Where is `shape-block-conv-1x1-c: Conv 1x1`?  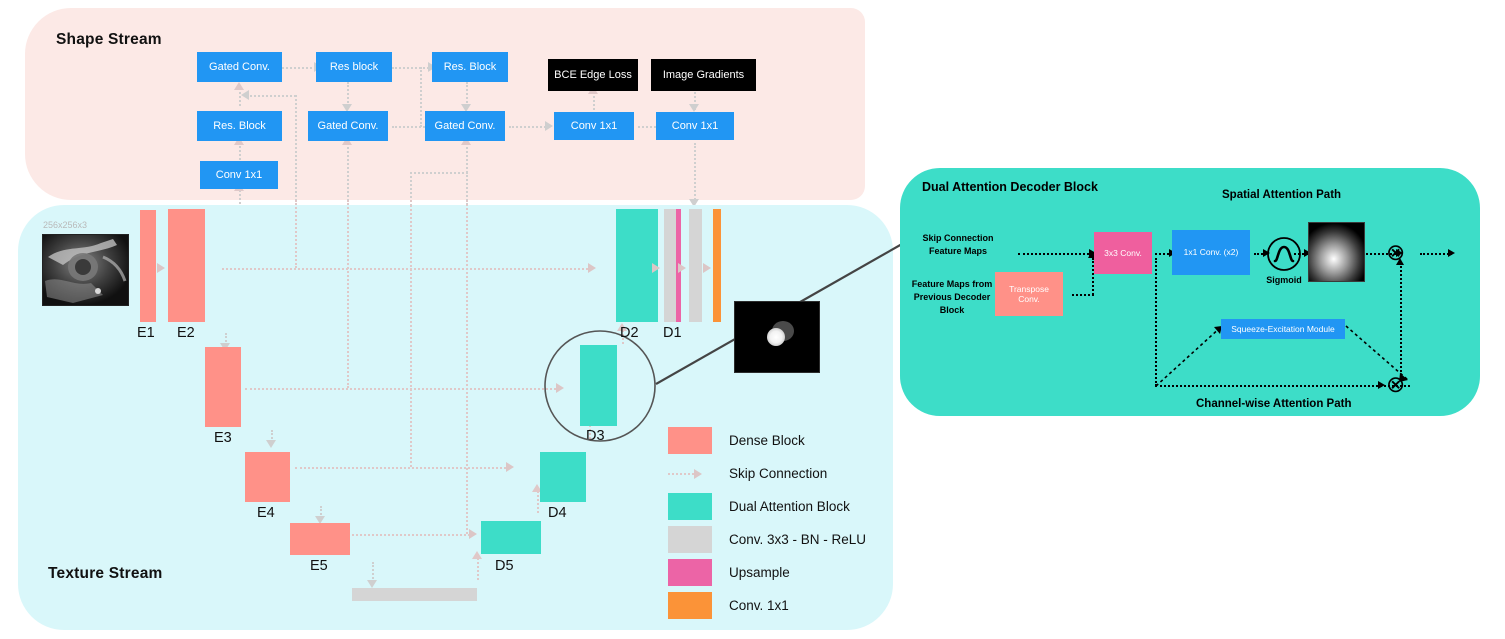 shape-block-conv-1x1-c: Conv 1x1 is located at coordinates (695, 126).